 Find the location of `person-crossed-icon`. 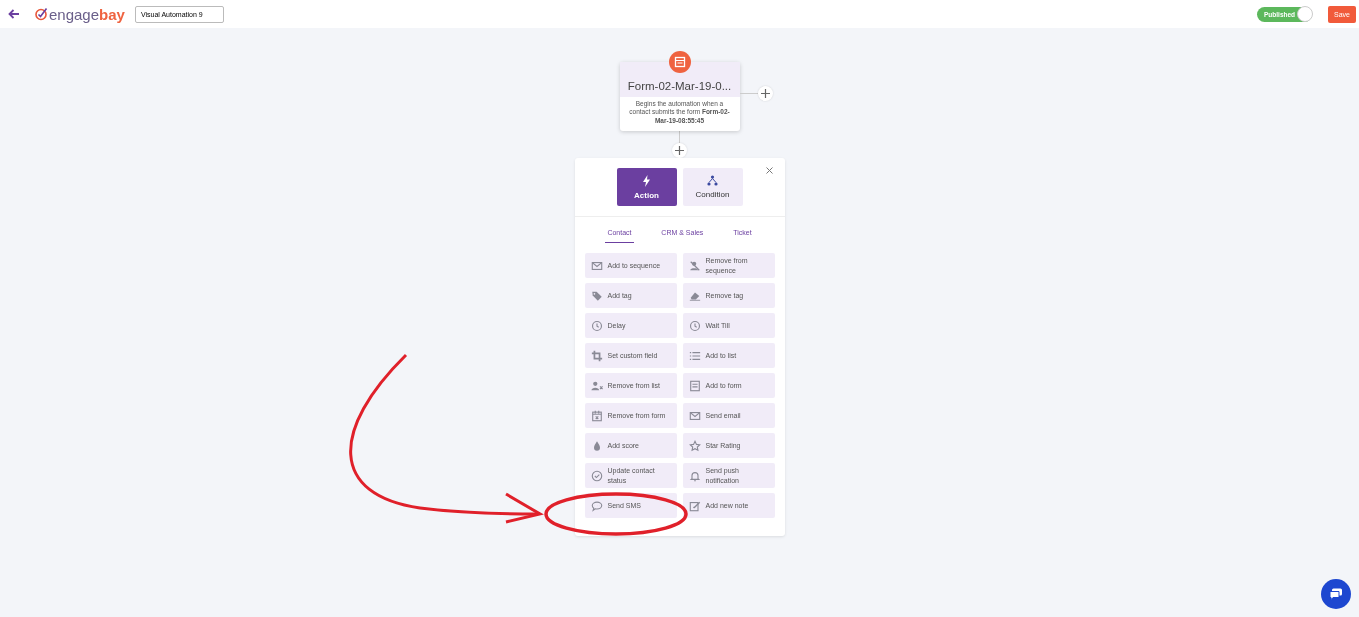

person-crossed-icon is located at coordinates (694, 265).